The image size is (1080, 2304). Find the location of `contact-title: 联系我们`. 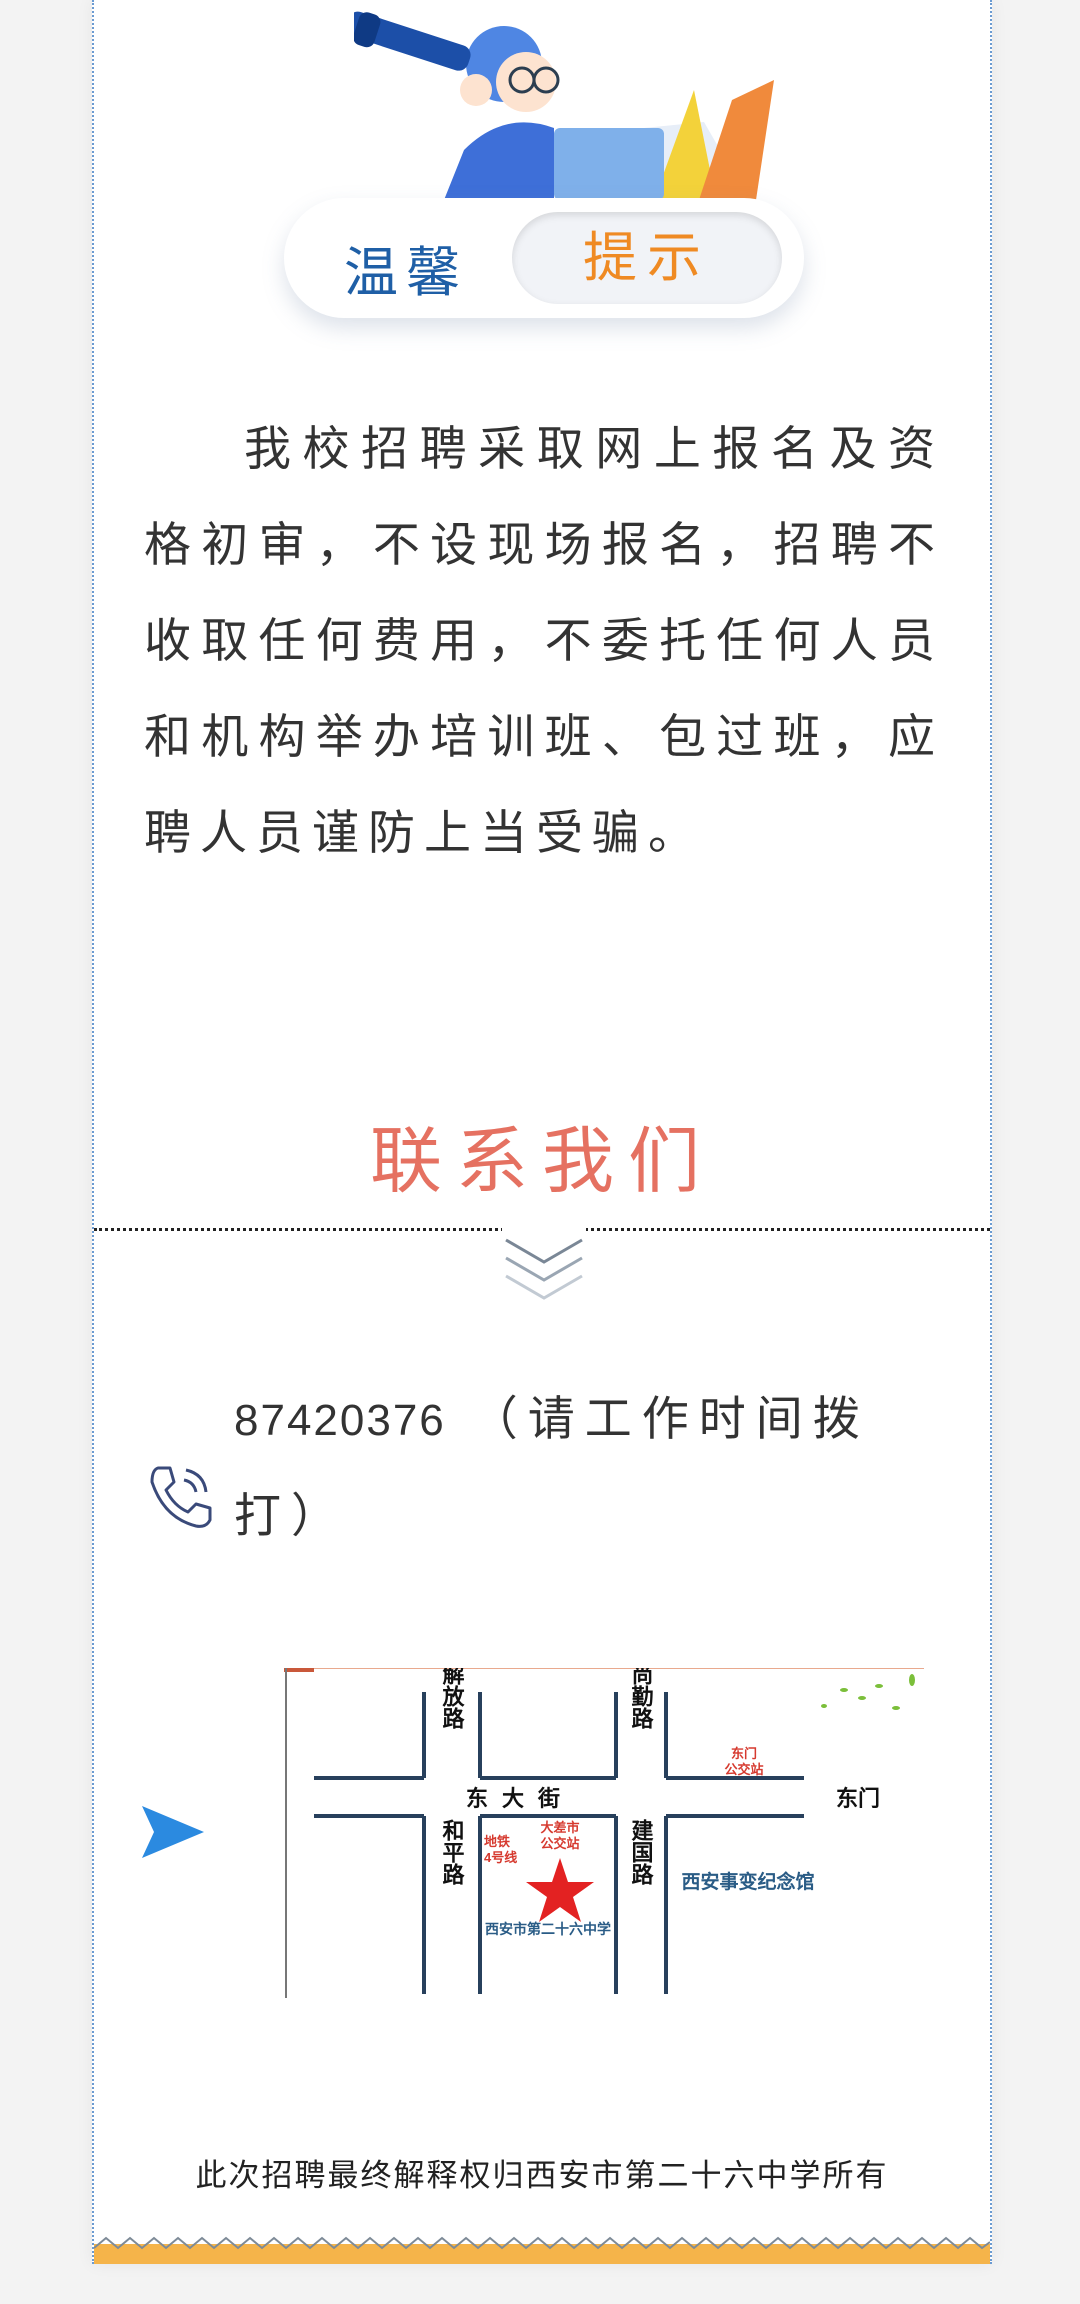

contact-title: 联系我们 is located at coordinates (541, 1161).